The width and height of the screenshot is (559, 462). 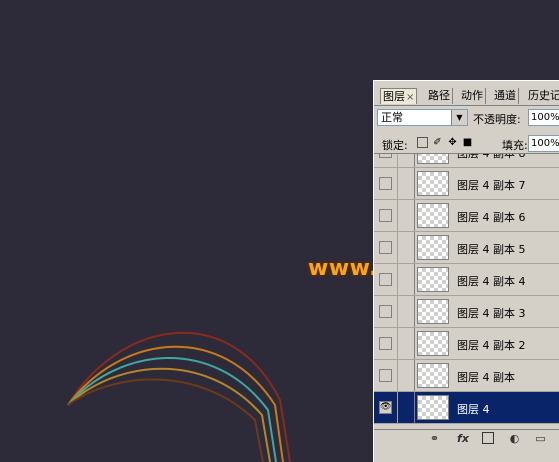 What do you see at coordinates (437, 142) in the screenshot?
I see `brush-lock-icon: ✐` at bounding box center [437, 142].